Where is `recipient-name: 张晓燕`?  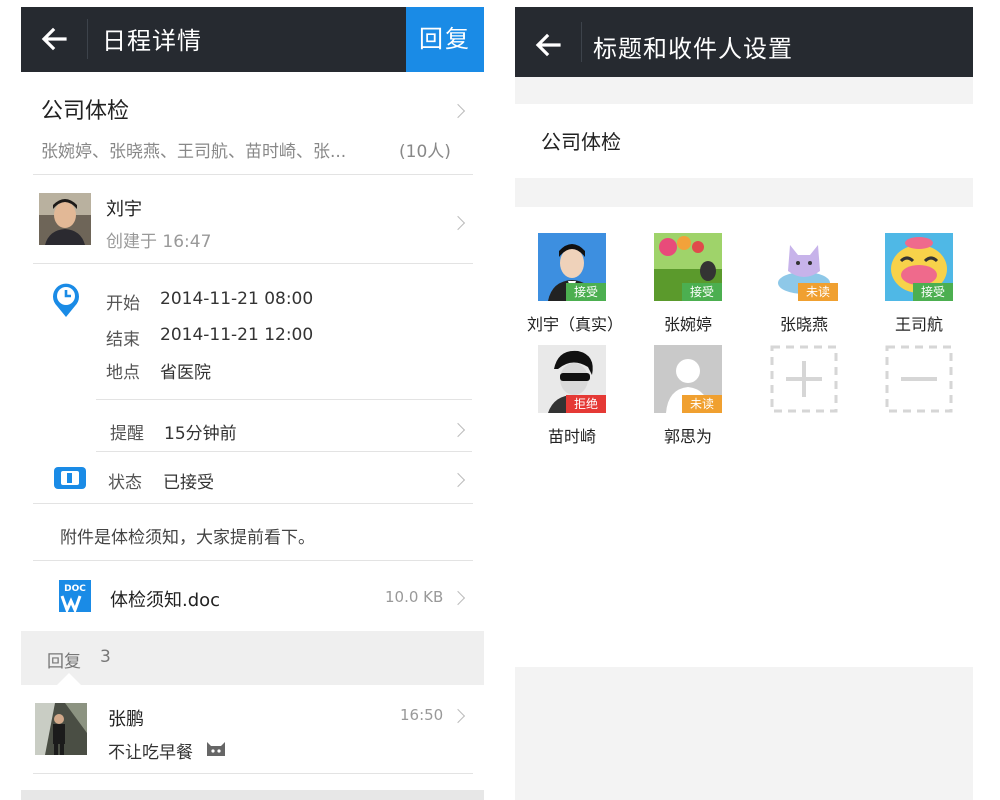 recipient-name: 张晓燕 is located at coordinates (803, 324).